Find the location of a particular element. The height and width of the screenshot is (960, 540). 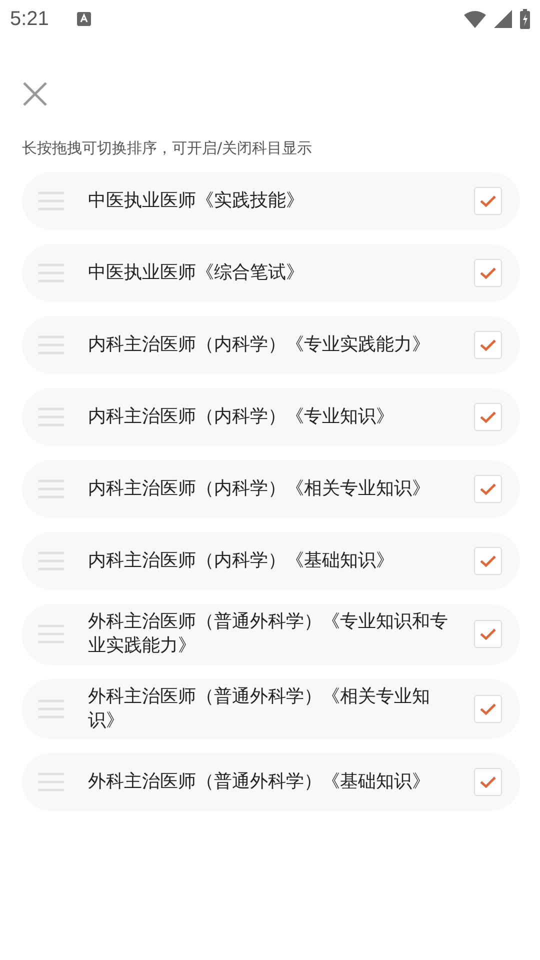

hint-text: 长按拖拽可切换排序，可开启/关闭科目显示 is located at coordinates (168, 148).